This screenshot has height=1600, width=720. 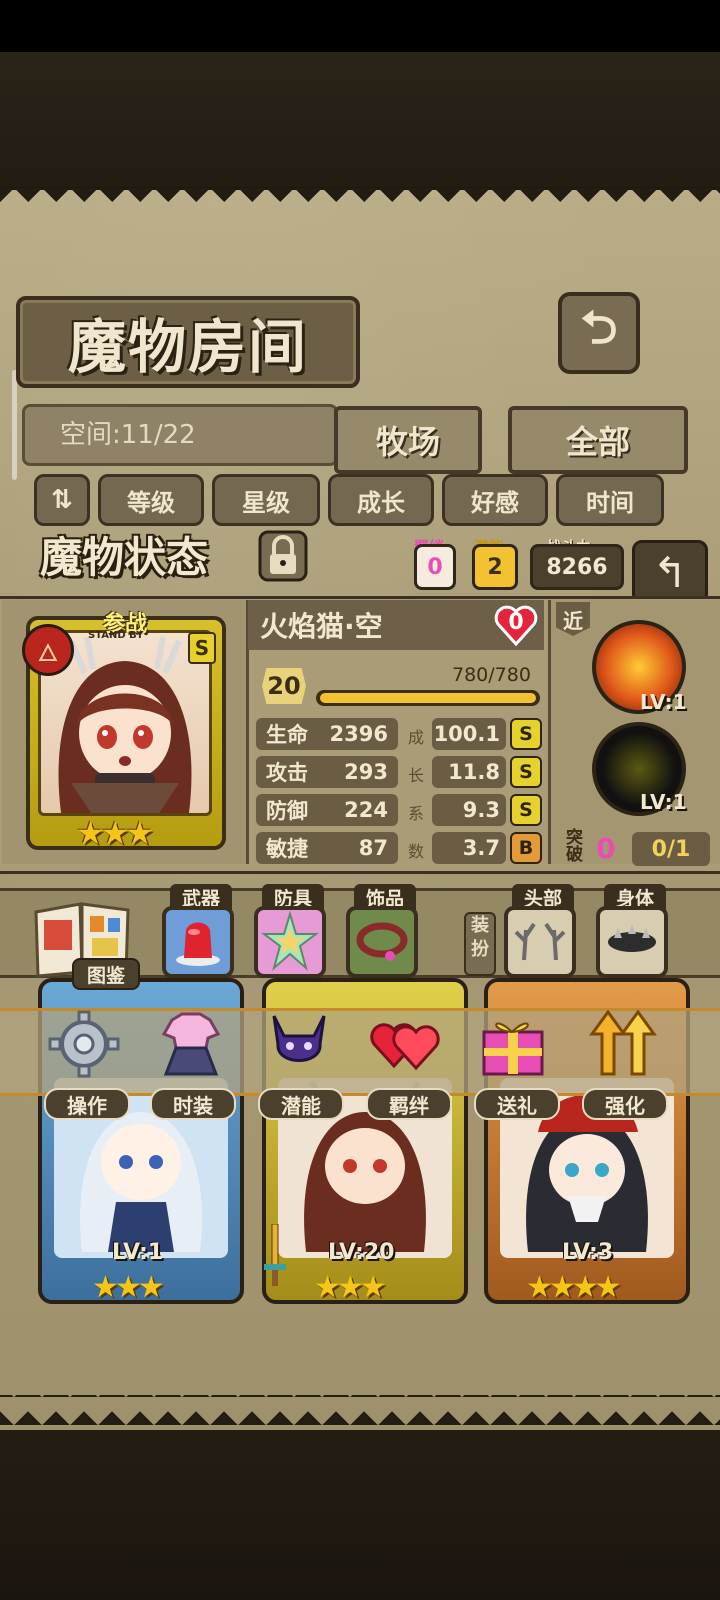 I want to click on antler-icon, so click(x=540, y=941).